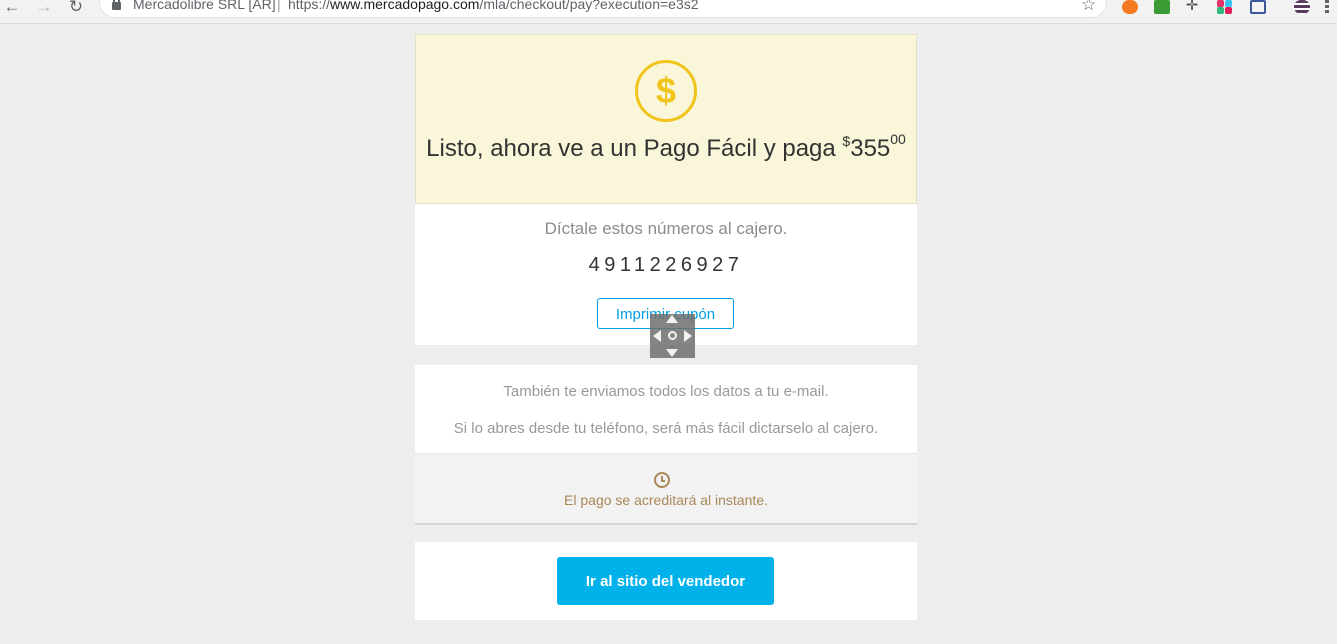  What do you see at coordinates (666, 91) in the screenshot?
I see `dollar-coin-icon: $` at bounding box center [666, 91].